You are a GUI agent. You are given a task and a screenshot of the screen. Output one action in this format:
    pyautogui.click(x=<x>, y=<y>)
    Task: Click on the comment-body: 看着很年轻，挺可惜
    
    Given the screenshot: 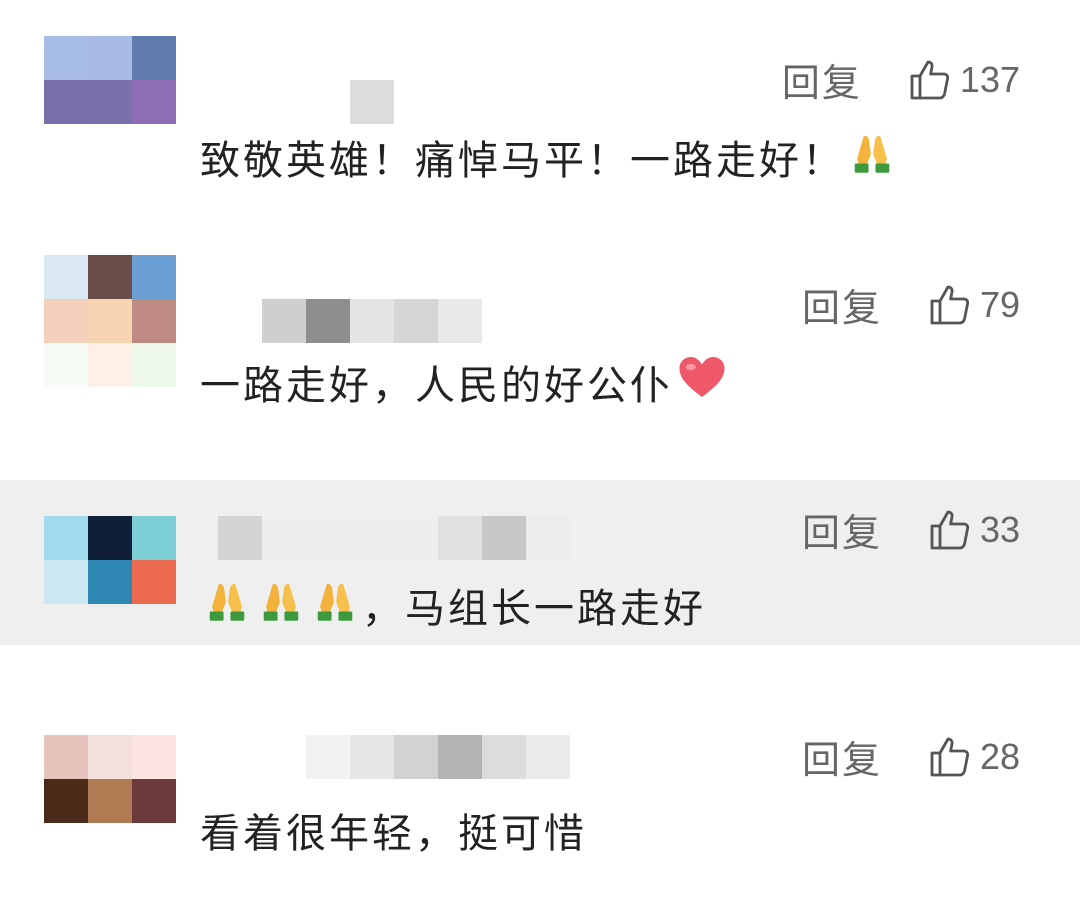 What is the action you would take?
    pyautogui.click(x=393, y=834)
    